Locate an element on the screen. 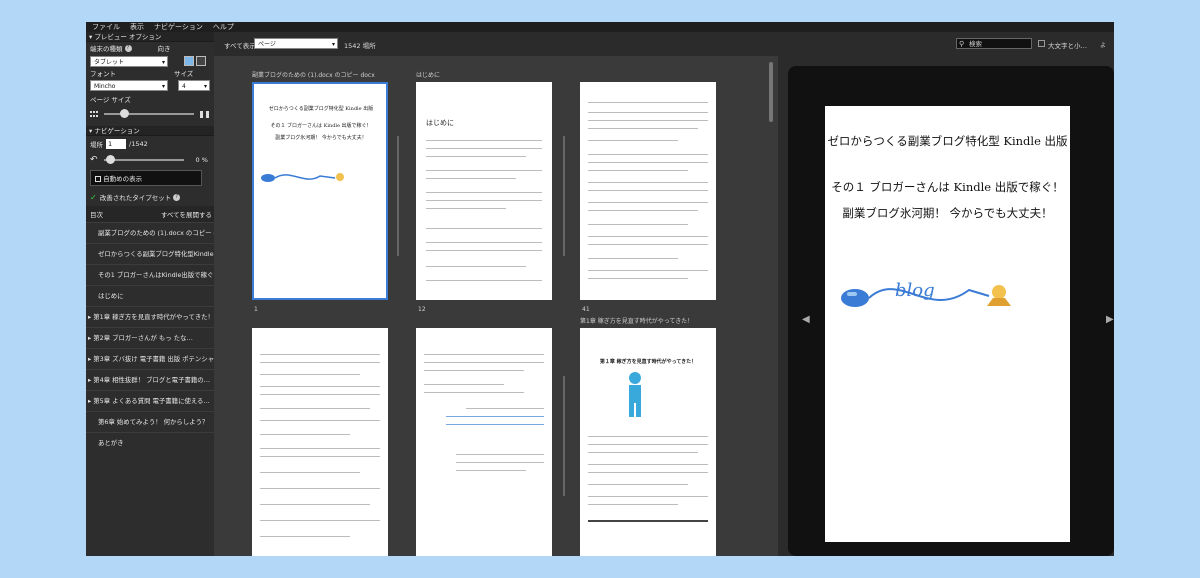 The image size is (1200, 578). location-count: 1542 場所 is located at coordinates (360, 46).